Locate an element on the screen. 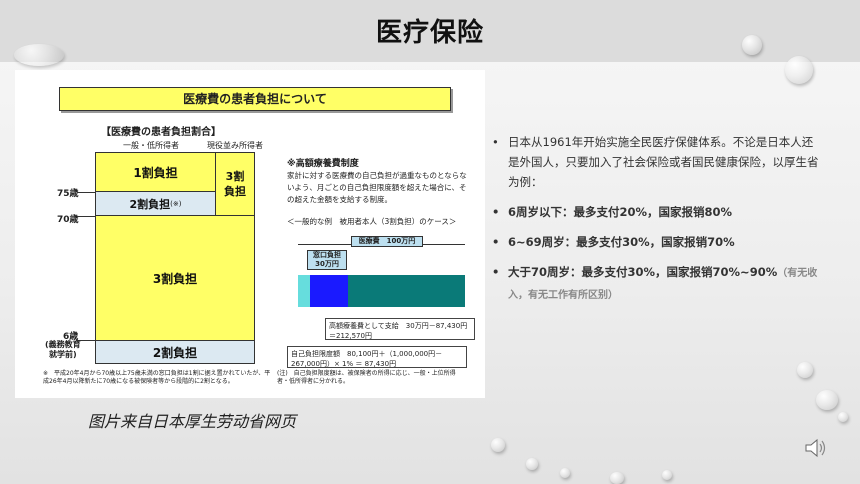 This screenshot has height=484, width=860. cost-bar-teal is located at coordinates (406, 291).